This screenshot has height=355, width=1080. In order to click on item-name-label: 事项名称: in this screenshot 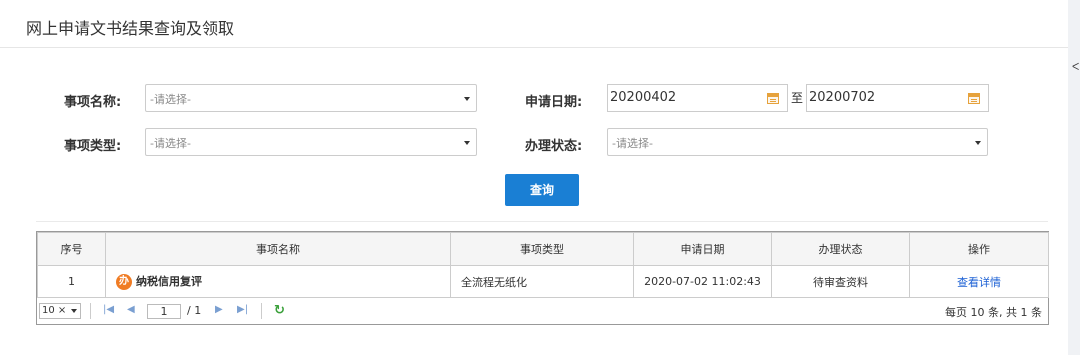, I will do `click(93, 102)`.